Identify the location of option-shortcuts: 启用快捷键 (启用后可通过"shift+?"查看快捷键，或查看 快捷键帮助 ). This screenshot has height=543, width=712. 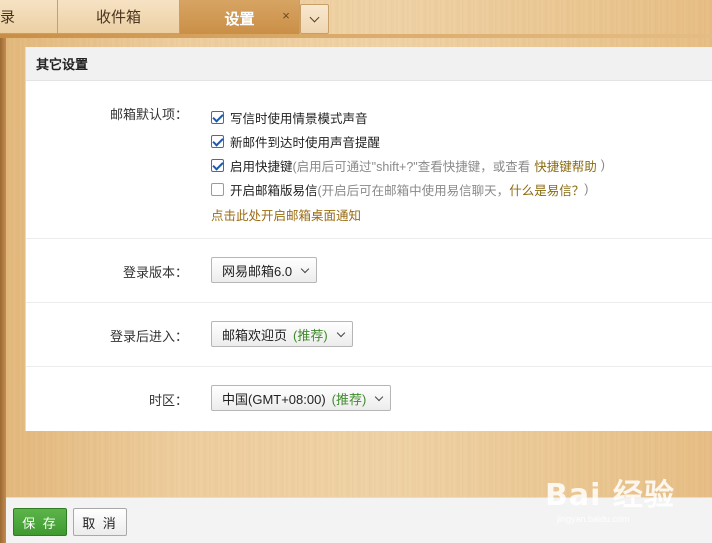
(408, 165).